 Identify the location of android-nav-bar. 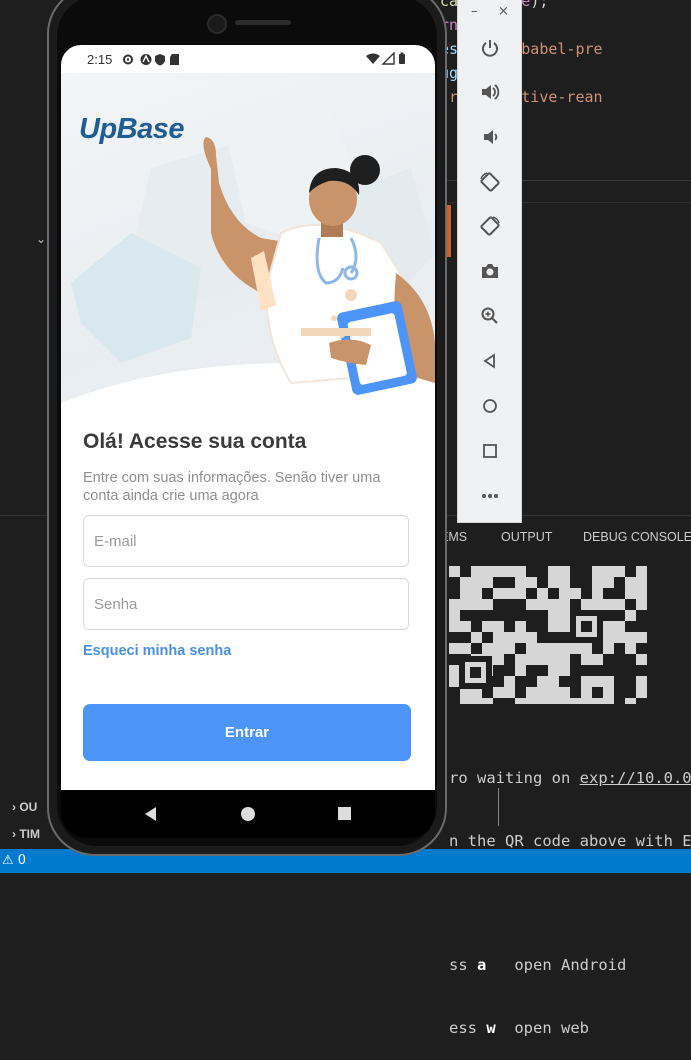
(248, 814).